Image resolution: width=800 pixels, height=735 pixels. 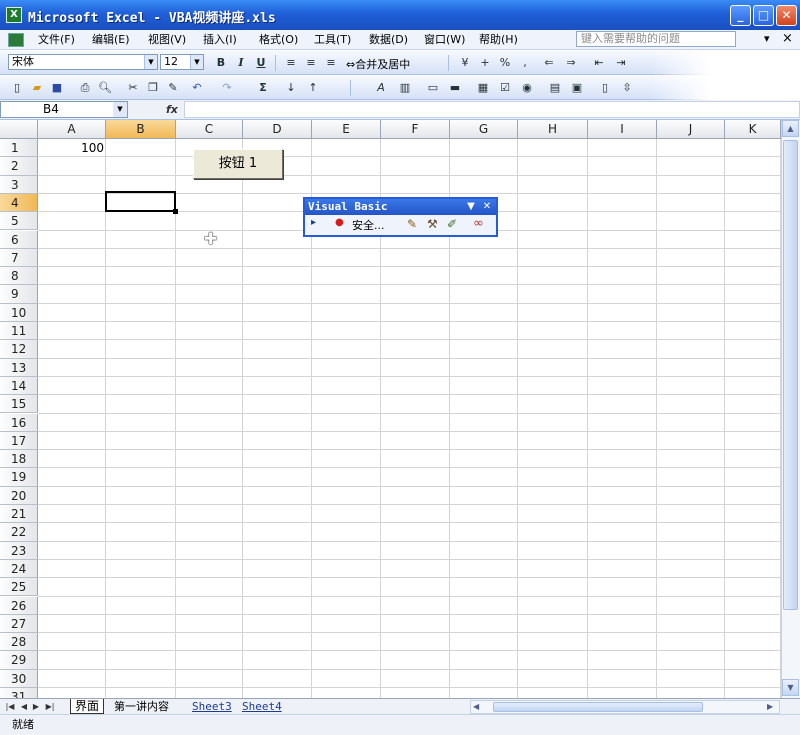 I want to click on row-header-28: 28, so click(x=19, y=642).